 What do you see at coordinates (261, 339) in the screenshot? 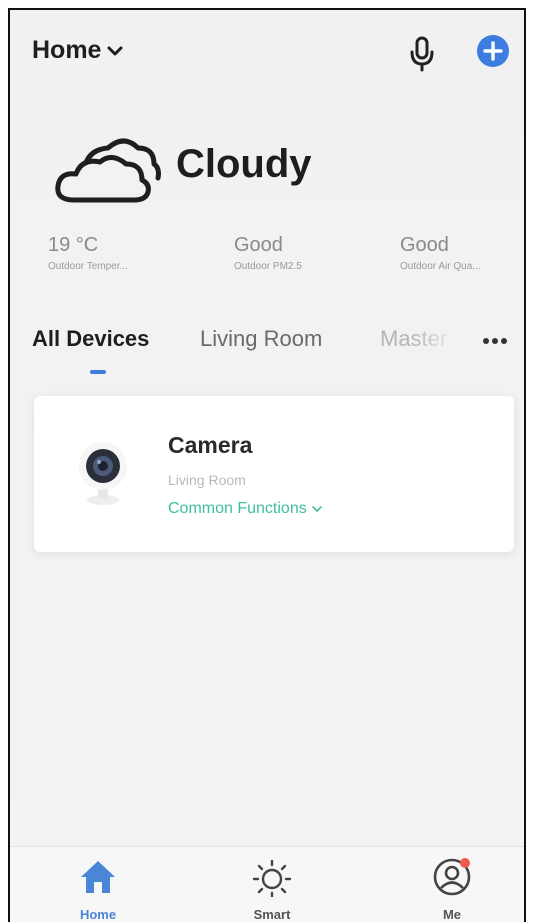
I see `tab-living-room: Living Room` at bounding box center [261, 339].